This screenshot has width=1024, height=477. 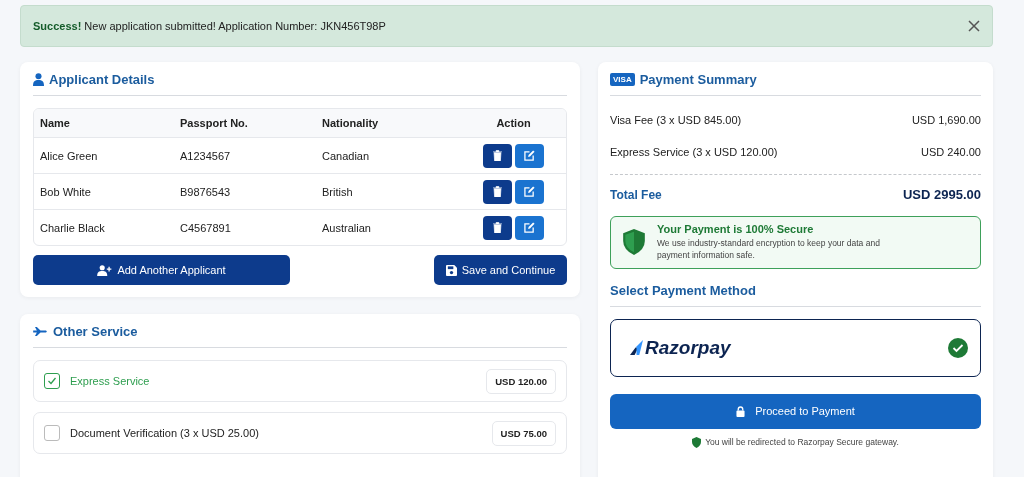 What do you see at coordinates (636, 194) in the screenshot?
I see `total-label: Total Fee` at bounding box center [636, 194].